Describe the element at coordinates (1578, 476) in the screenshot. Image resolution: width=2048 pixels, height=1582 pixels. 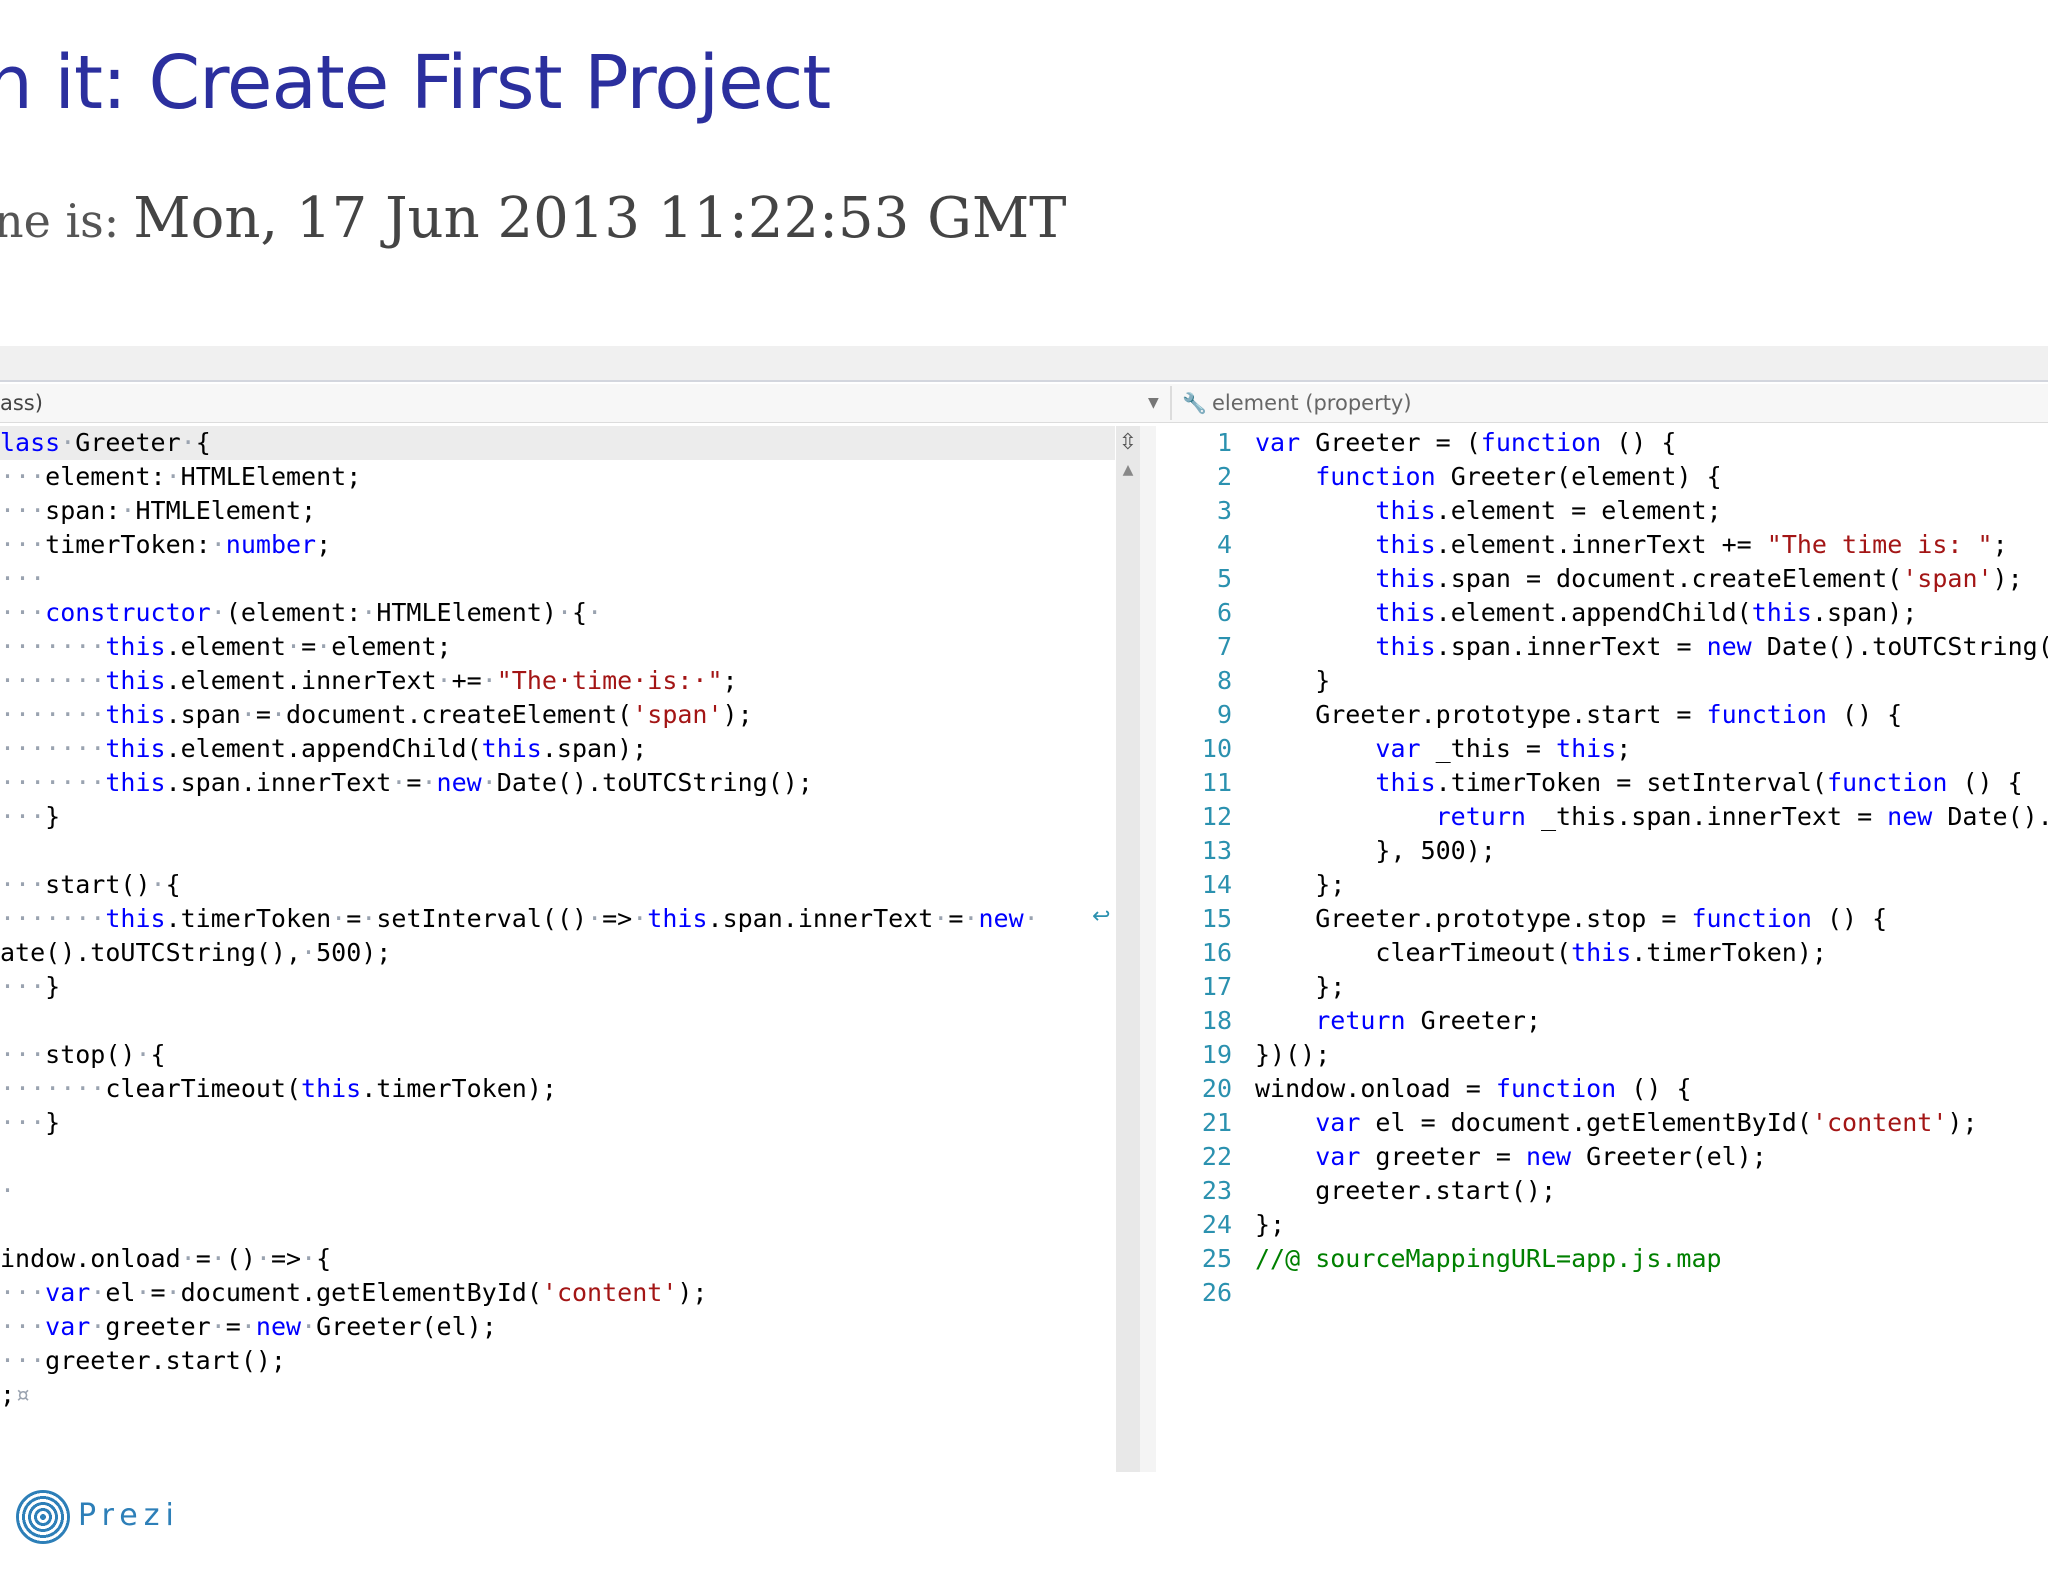
I see `code-token: Greeter(element) {` at that location.